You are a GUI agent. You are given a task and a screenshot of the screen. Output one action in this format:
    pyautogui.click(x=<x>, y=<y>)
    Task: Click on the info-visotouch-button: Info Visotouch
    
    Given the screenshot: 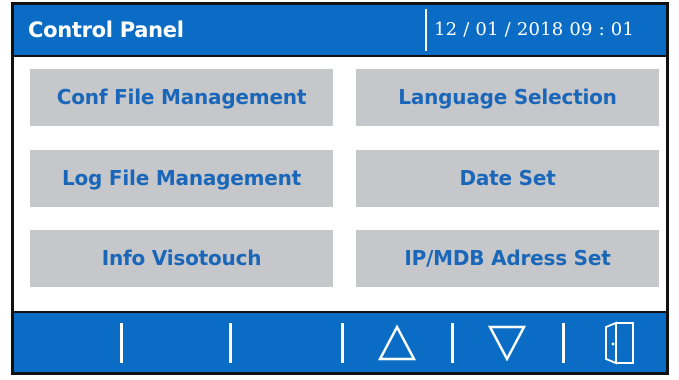 What is the action you would take?
    pyautogui.click(x=181, y=258)
    